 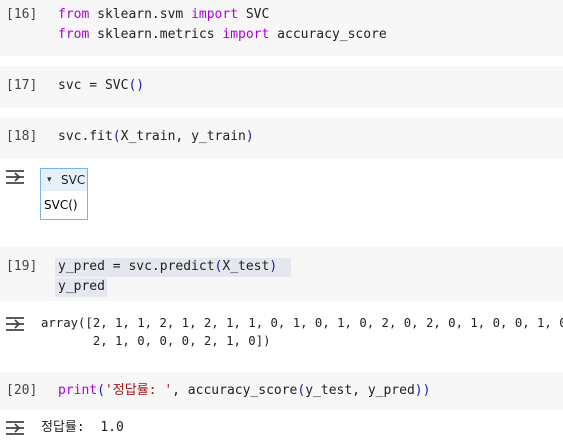 I want to click on code-line: svc.fit(X_train, y_train), so click(x=156, y=137).